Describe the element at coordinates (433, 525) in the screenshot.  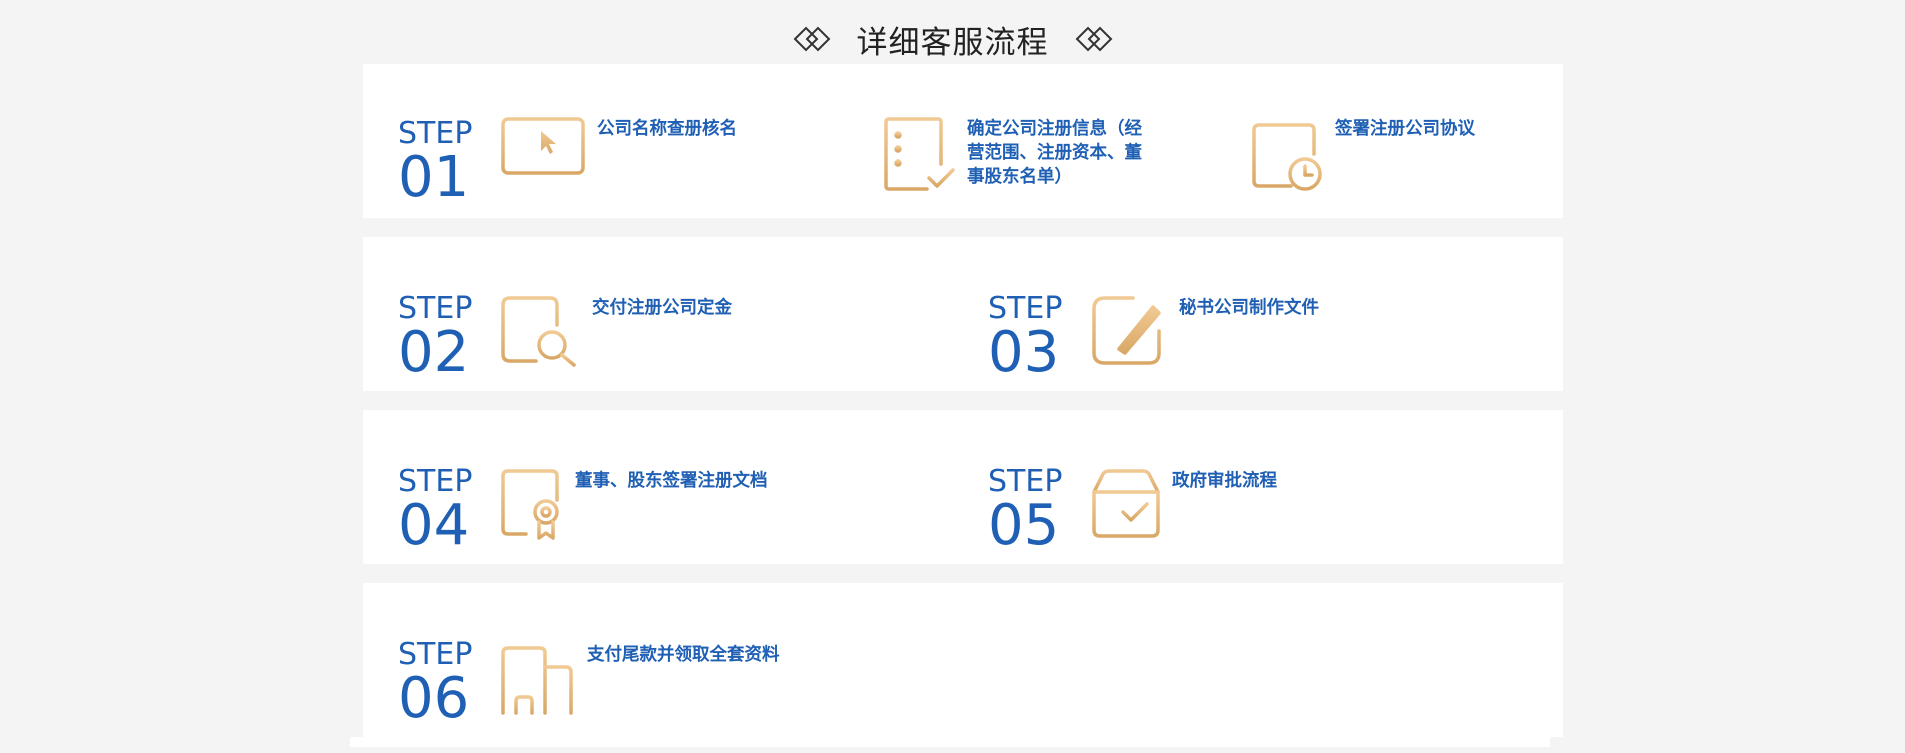
I see `step-number: 04` at that location.